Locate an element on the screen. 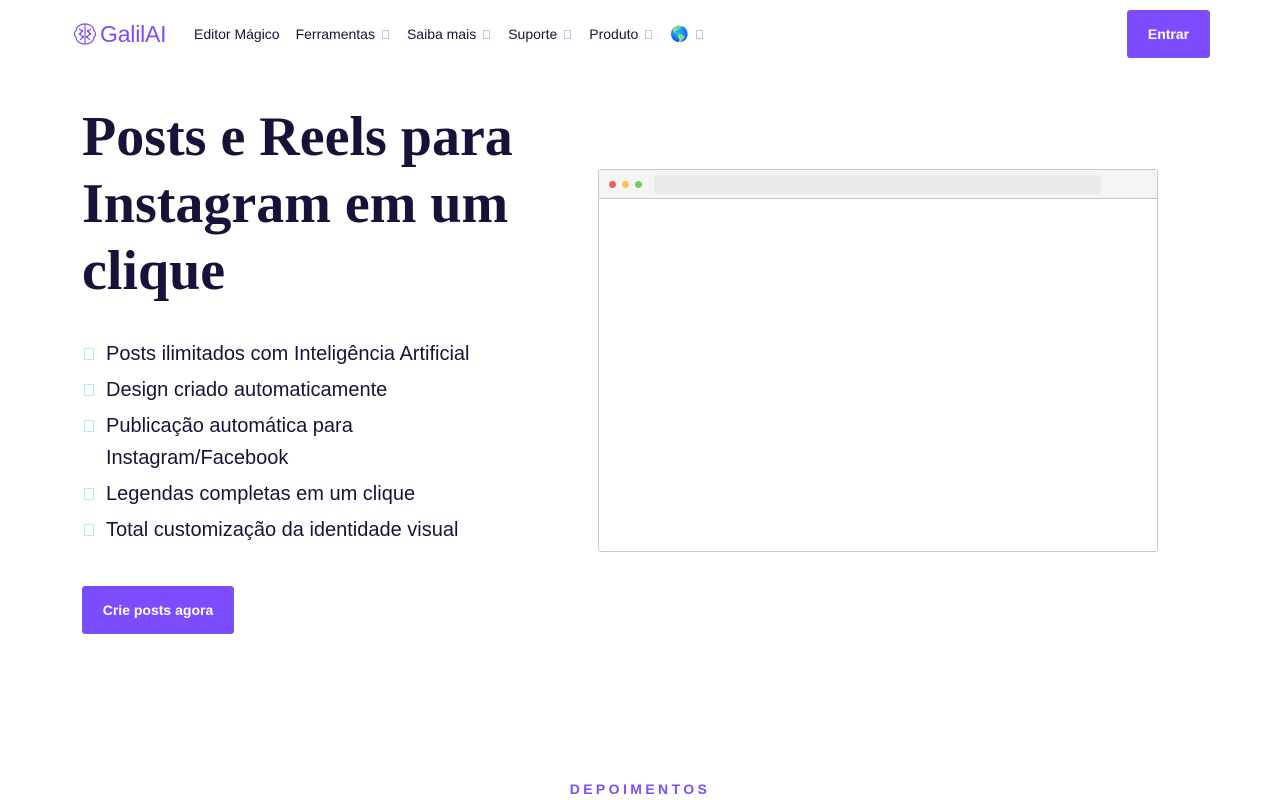 The width and height of the screenshot is (1280, 800). feature-item: Total customização da identidade visual is located at coordinates (302, 530).